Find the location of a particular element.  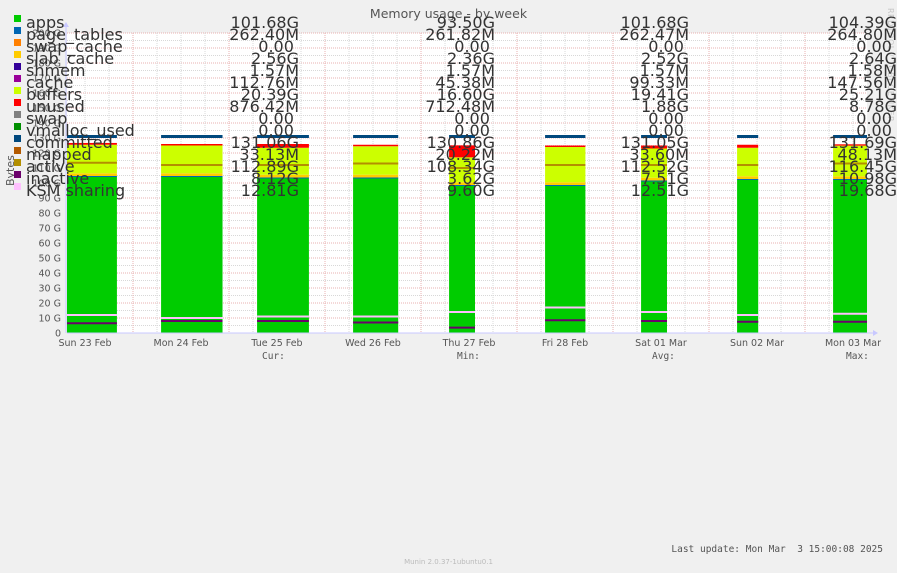

x-tick-label: Mon 03 Mar is located at coordinates (853, 343).